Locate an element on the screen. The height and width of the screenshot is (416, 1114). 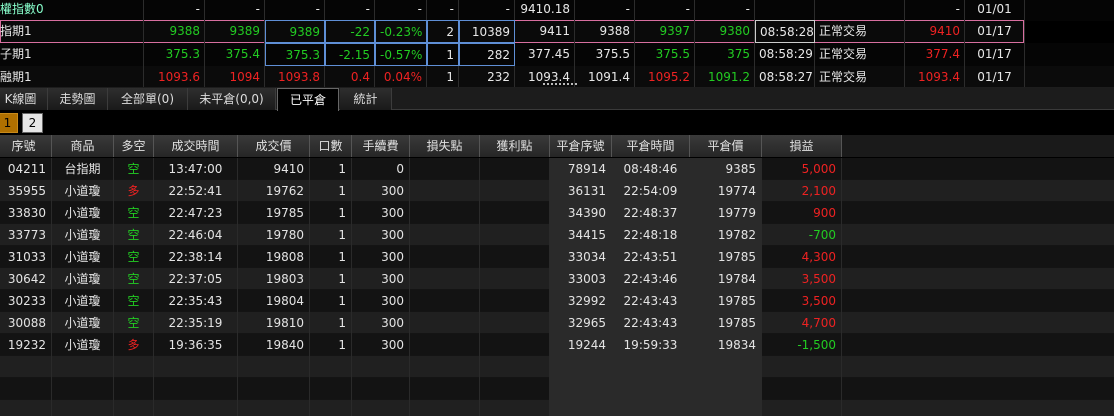
quote-cell-open: 9410.18 is located at coordinates (545, 10).